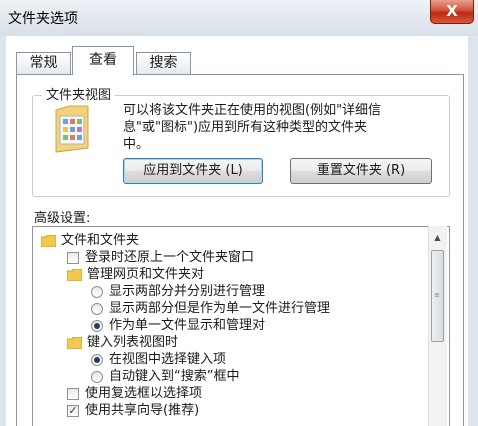 The height and width of the screenshot is (426, 478). Describe the element at coordinates (79, 93) in the screenshot. I see `folder-views-legend: 文件夹视图` at that location.